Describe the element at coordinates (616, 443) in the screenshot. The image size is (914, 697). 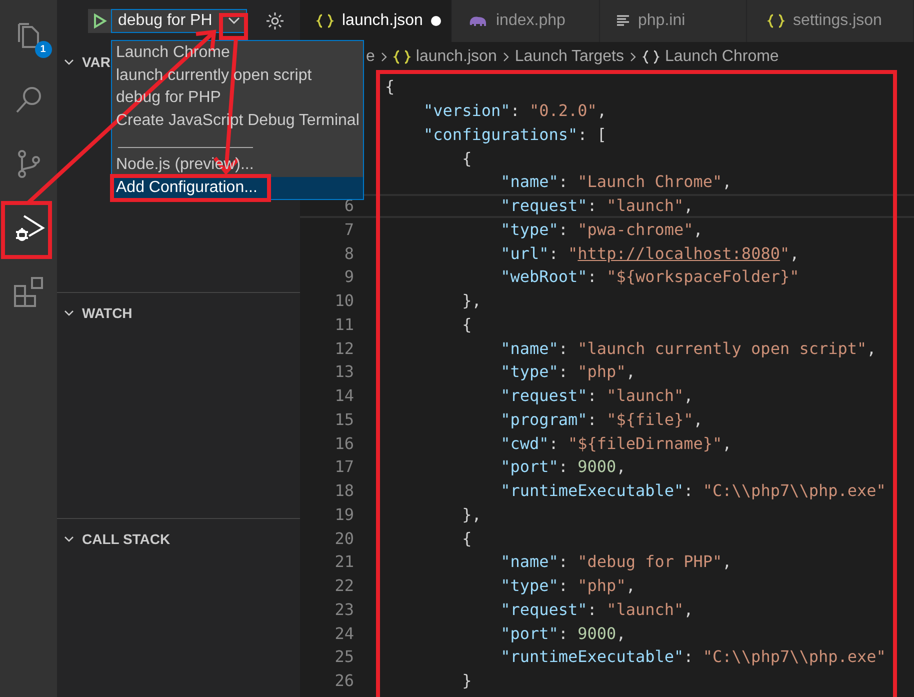
I see `code-line: "cwd": "${fileDirname}",` at that location.